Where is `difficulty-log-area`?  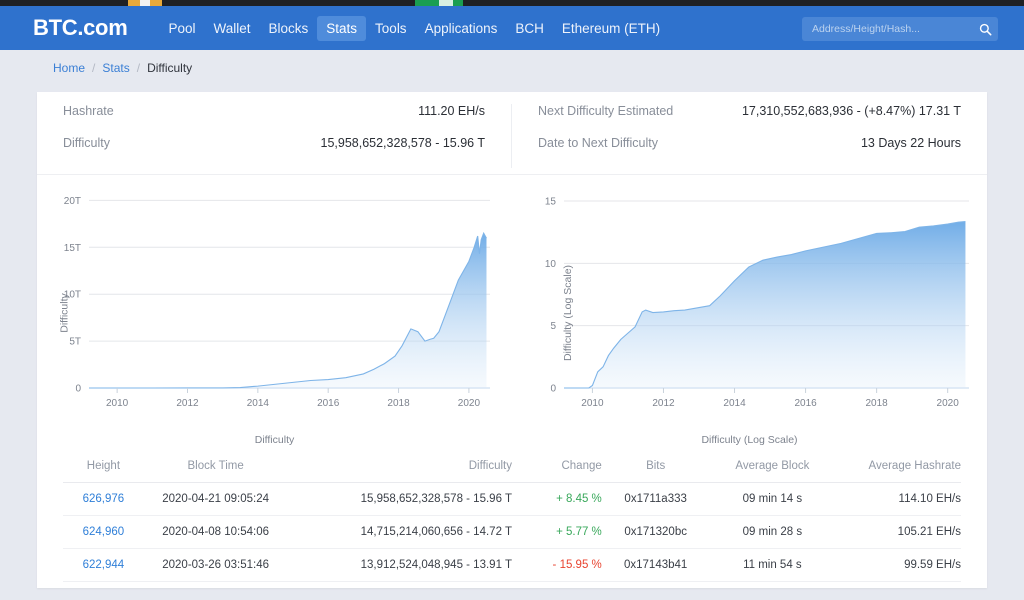
difficulty-log-area is located at coordinates (765, 304).